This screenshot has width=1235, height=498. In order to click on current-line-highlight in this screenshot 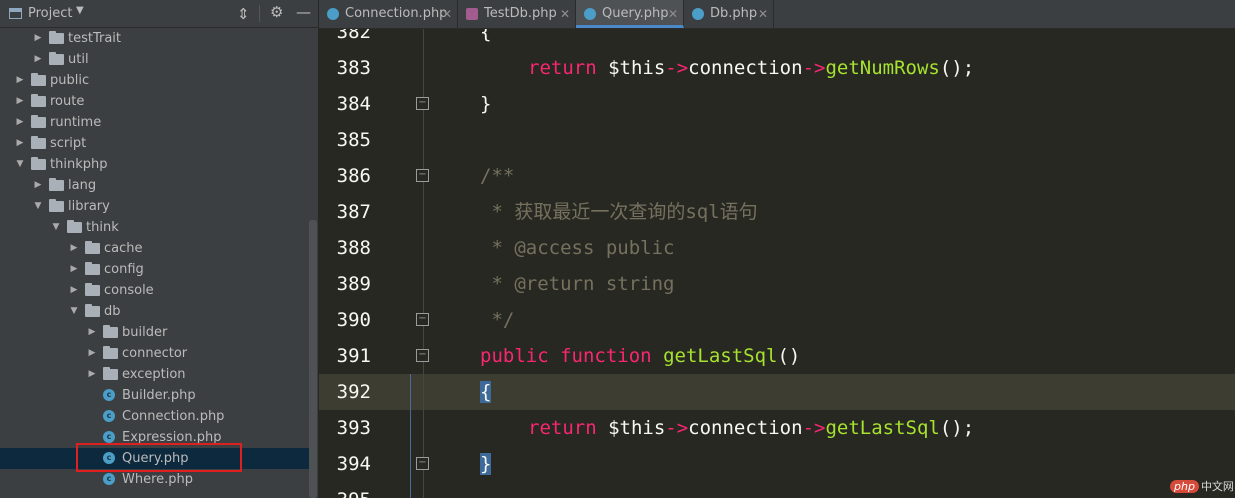, I will do `click(777, 392)`.